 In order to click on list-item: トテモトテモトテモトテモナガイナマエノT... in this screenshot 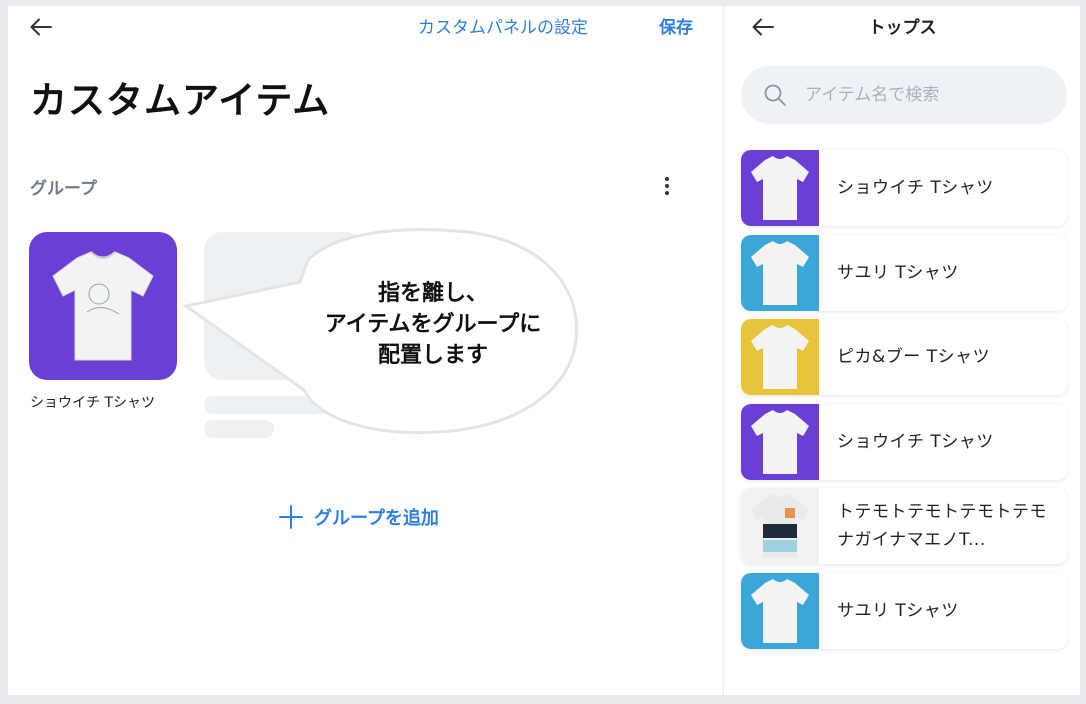, I will do `click(904, 526)`.